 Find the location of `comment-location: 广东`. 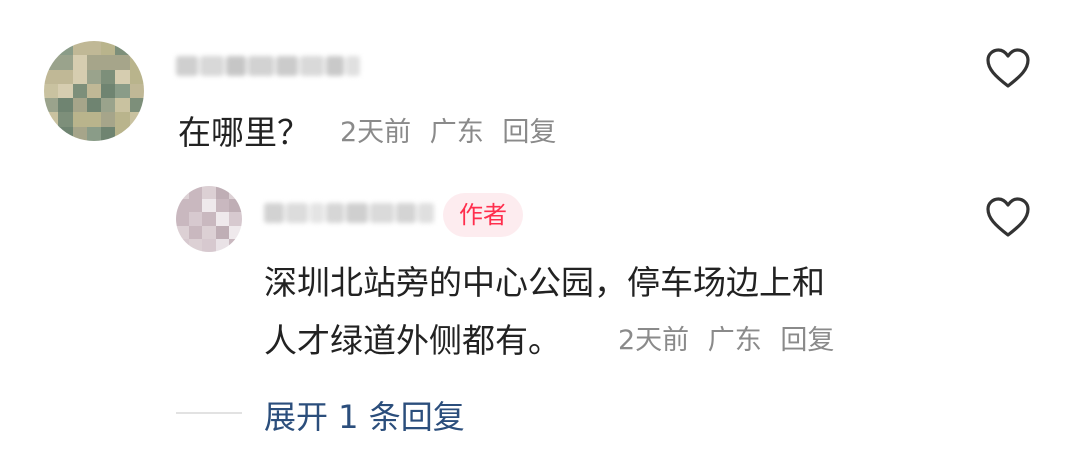

comment-location: 广东 is located at coordinates (456, 132).